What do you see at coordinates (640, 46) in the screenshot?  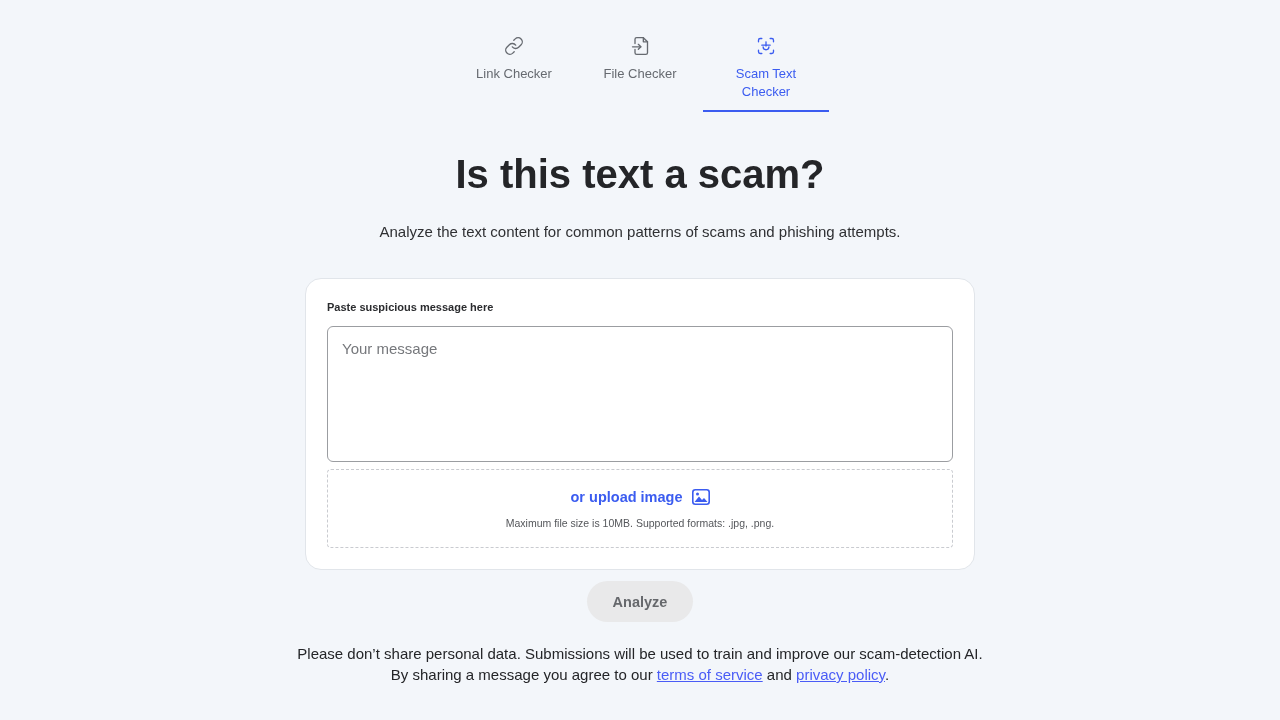 I see `file-arrow-icon` at bounding box center [640, 46].